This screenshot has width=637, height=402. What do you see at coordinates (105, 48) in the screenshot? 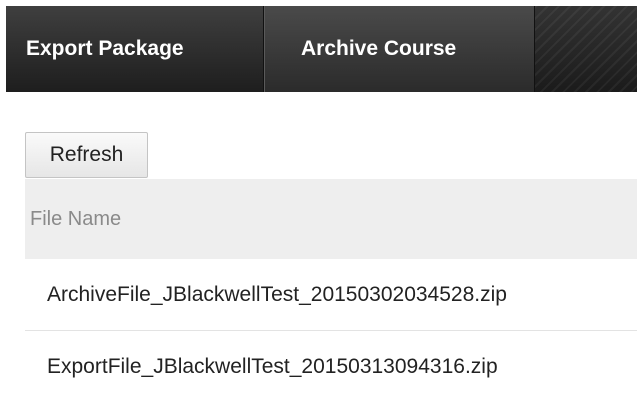
I see `export-package-label: Export Package` at bounding box center [105, 48].